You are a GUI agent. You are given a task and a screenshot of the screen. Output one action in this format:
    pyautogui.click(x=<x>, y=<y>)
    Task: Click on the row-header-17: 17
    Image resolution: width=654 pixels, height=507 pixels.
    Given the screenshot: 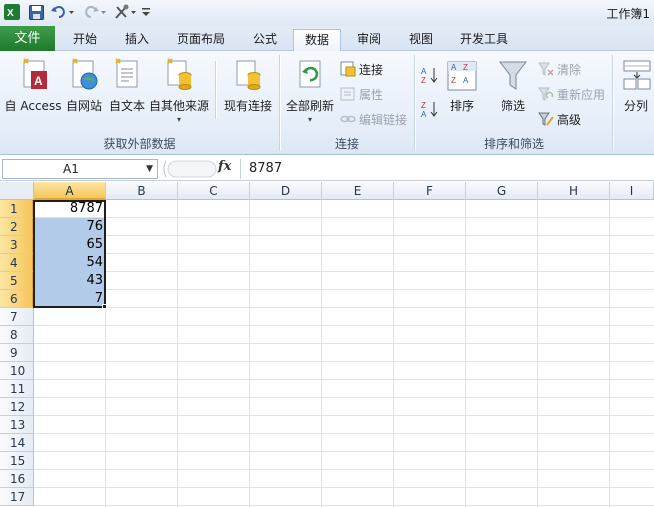 What is the action you would take?
    pyautogui.click(x=17, y=497)
    